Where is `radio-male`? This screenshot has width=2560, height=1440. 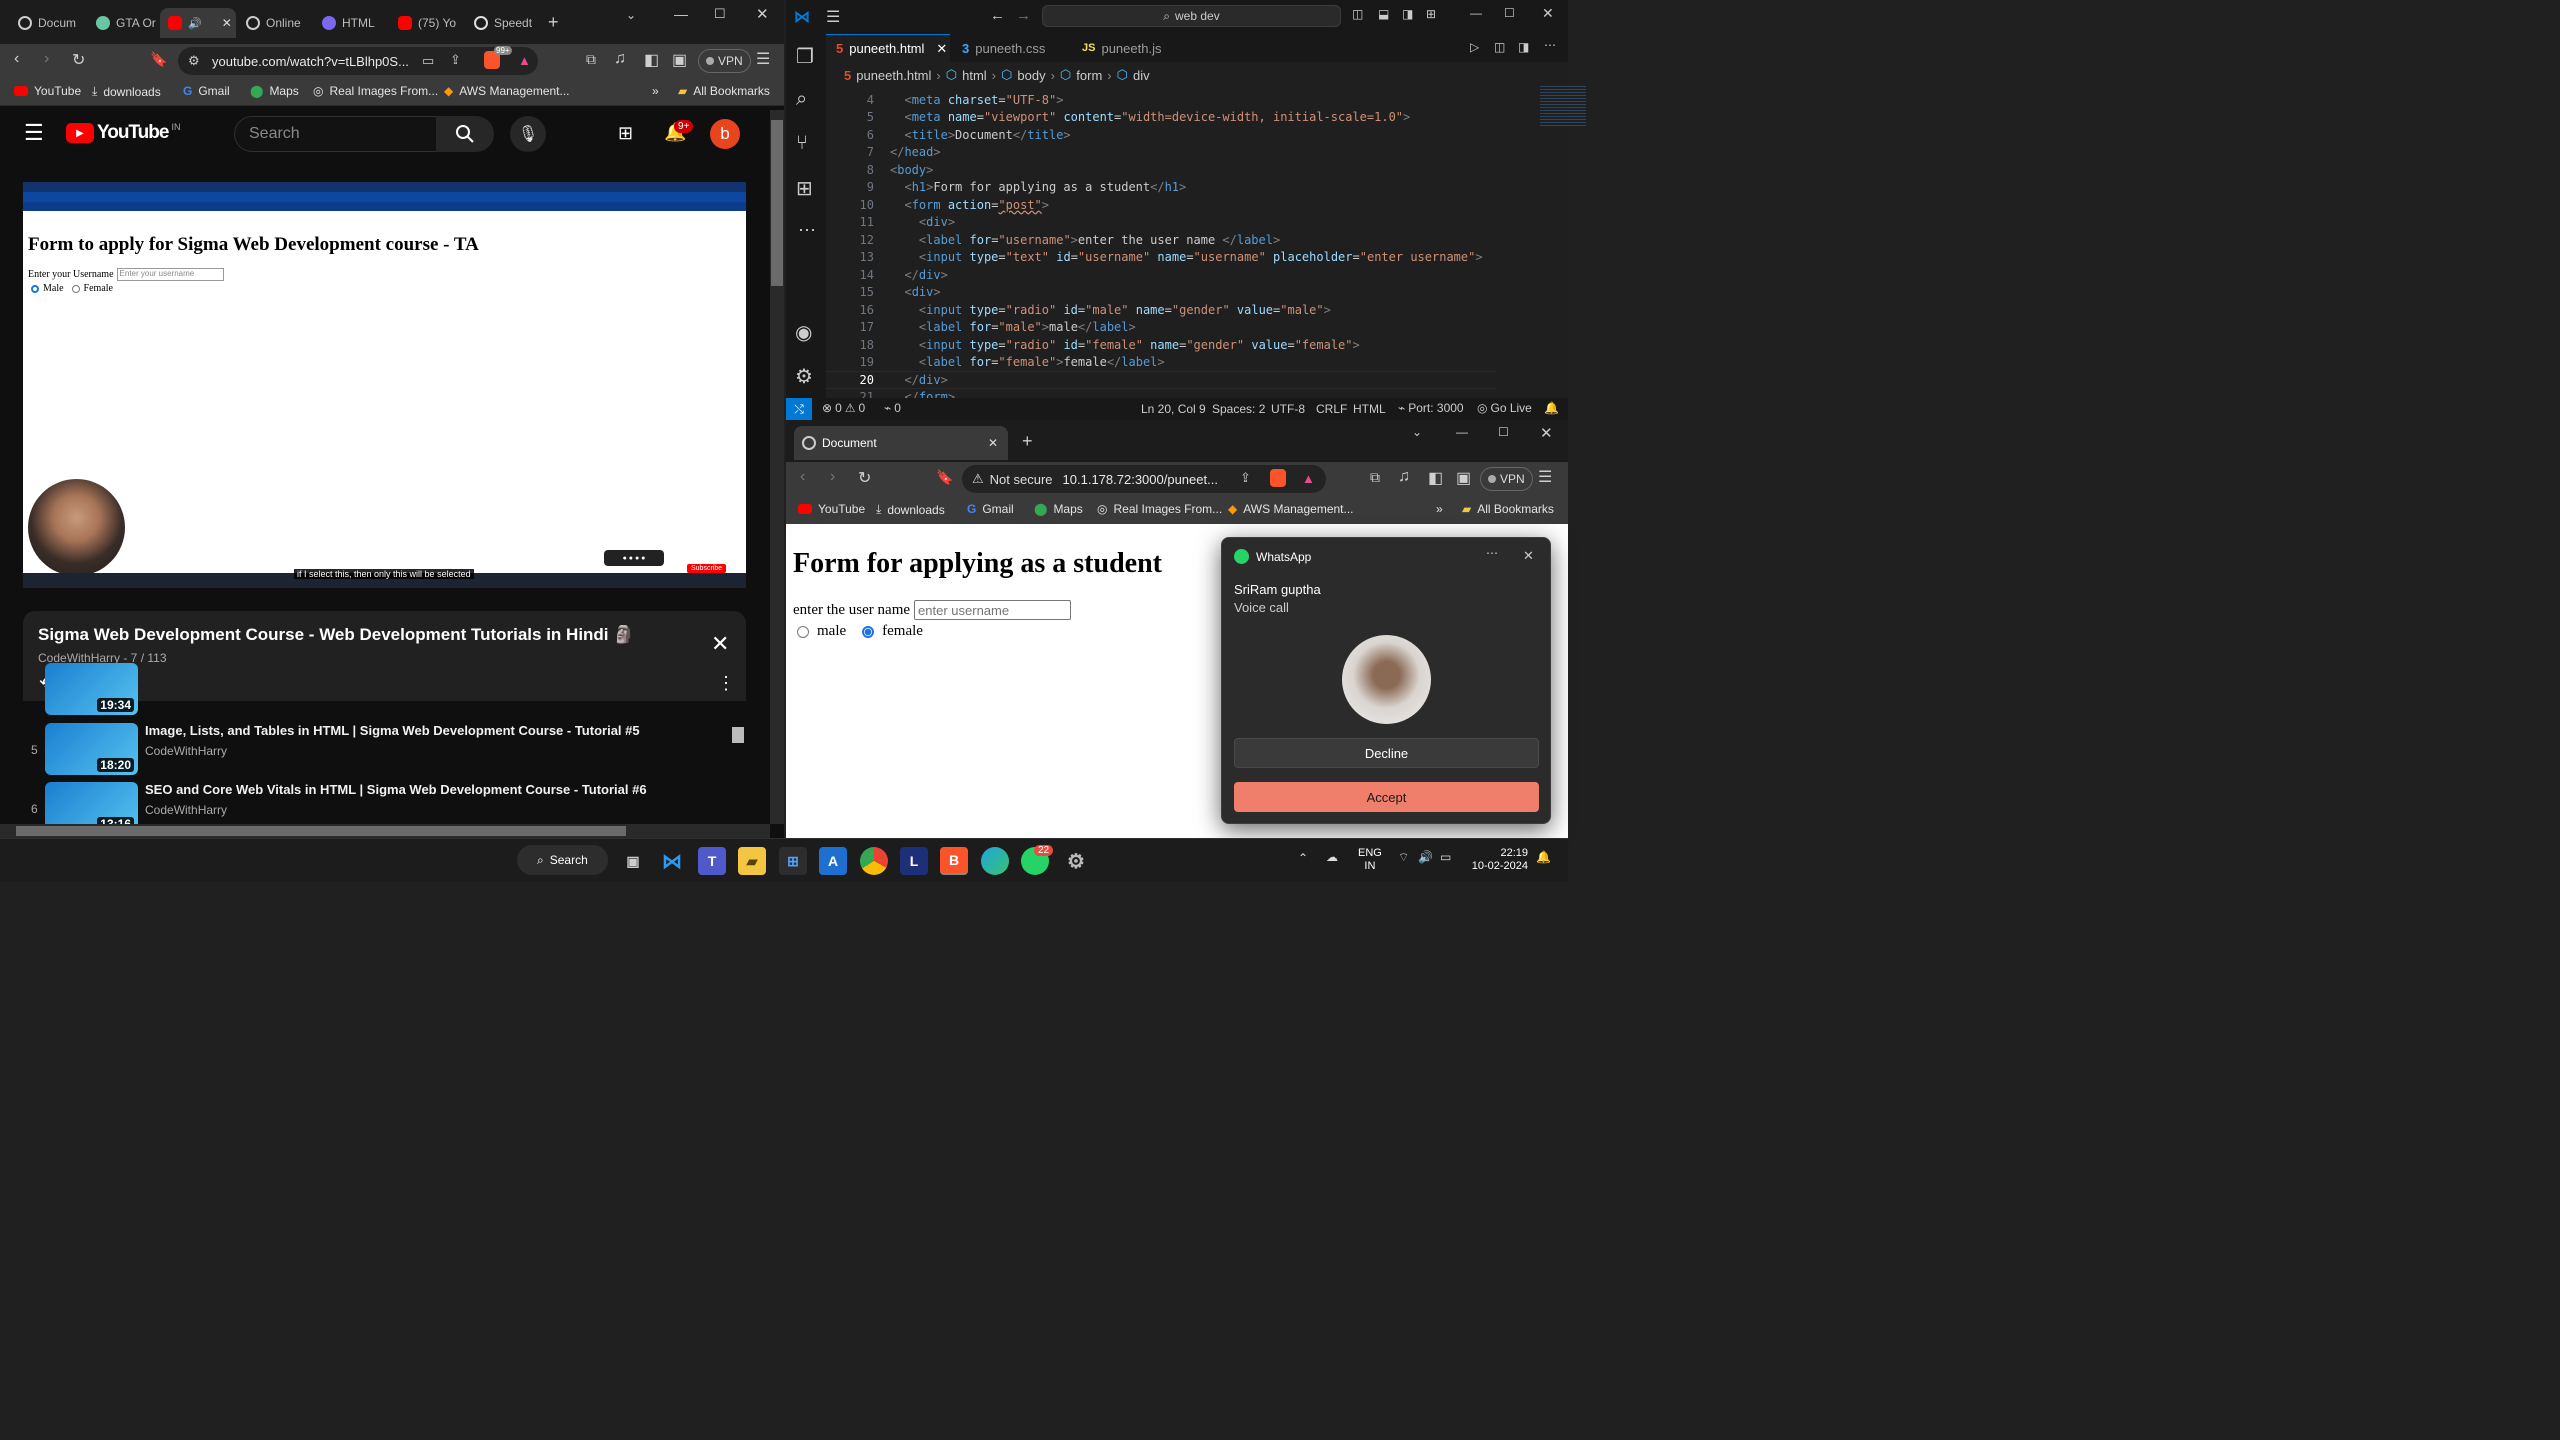
radio-male is located at coordinates (803, 631).